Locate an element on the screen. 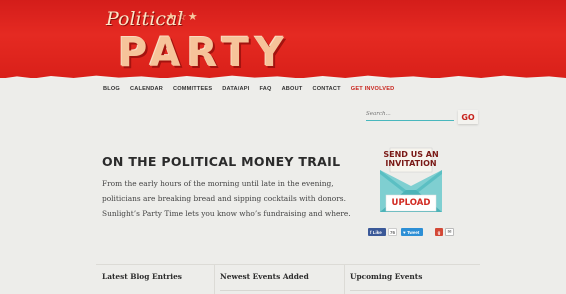 The image size is (566, 294). logo-main-text: PARTY TIME is located at coordinates (204, 54).